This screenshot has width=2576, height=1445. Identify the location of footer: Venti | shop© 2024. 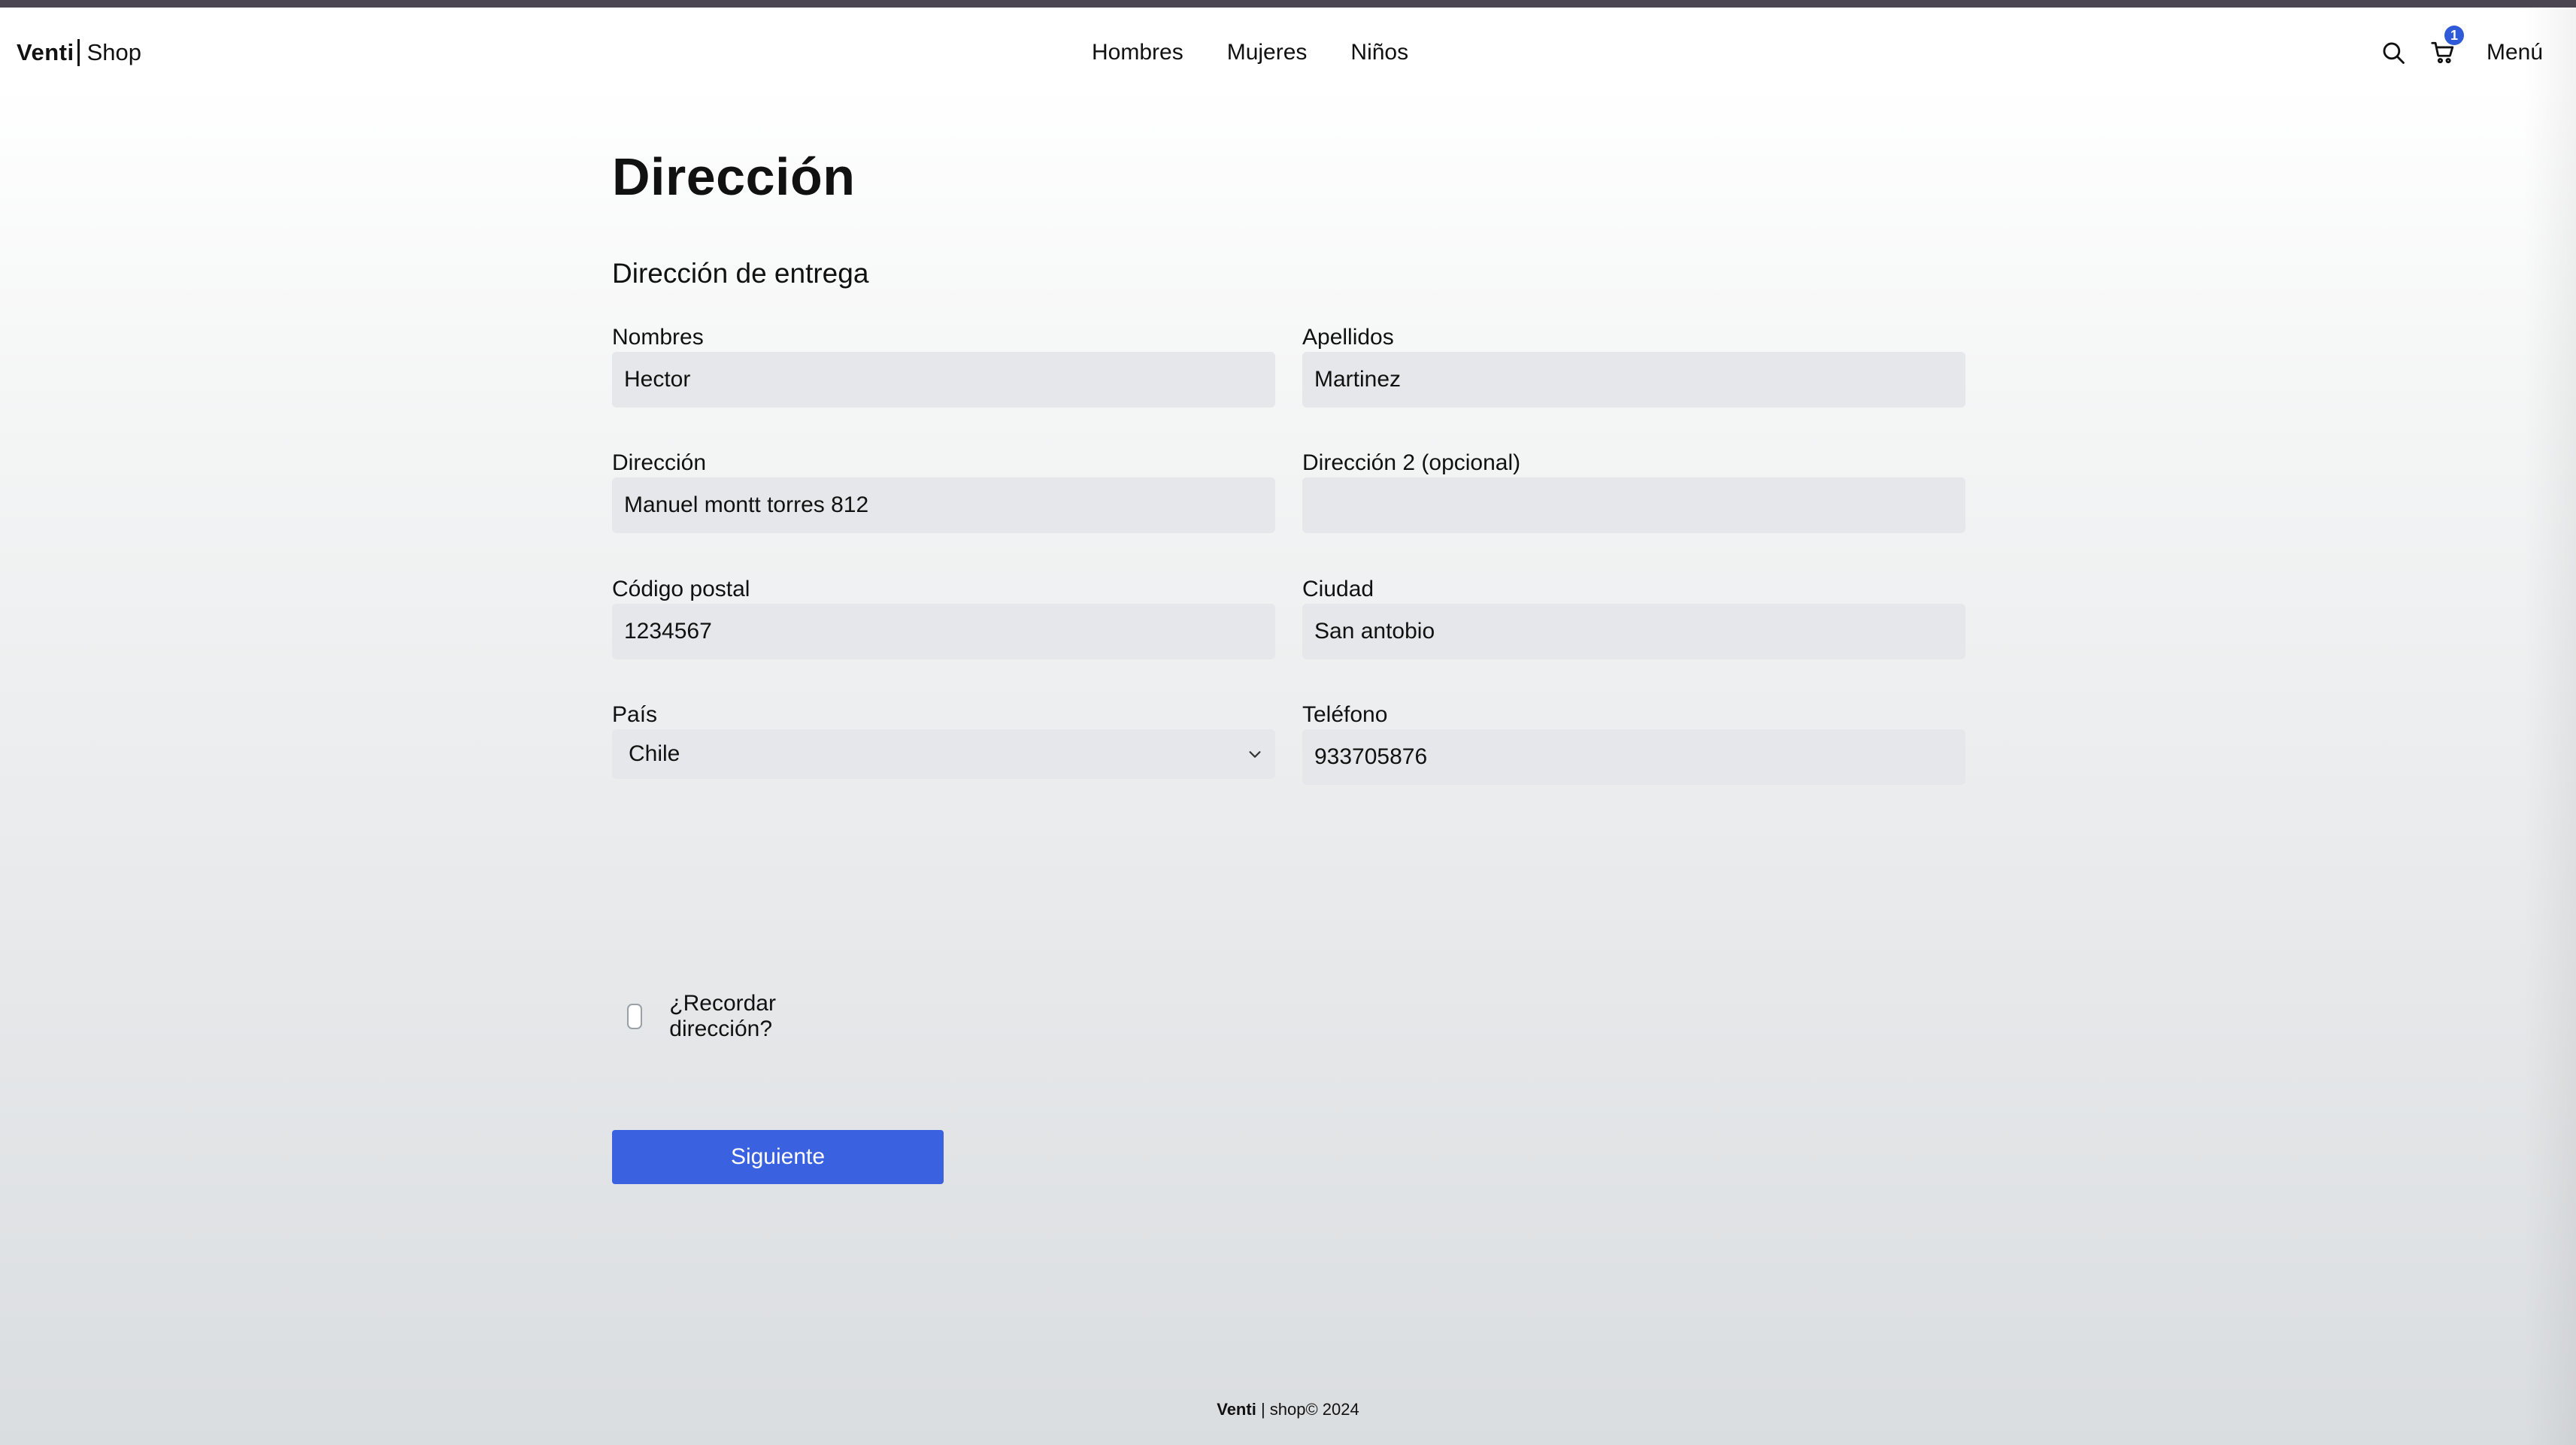
(1288, 1410).